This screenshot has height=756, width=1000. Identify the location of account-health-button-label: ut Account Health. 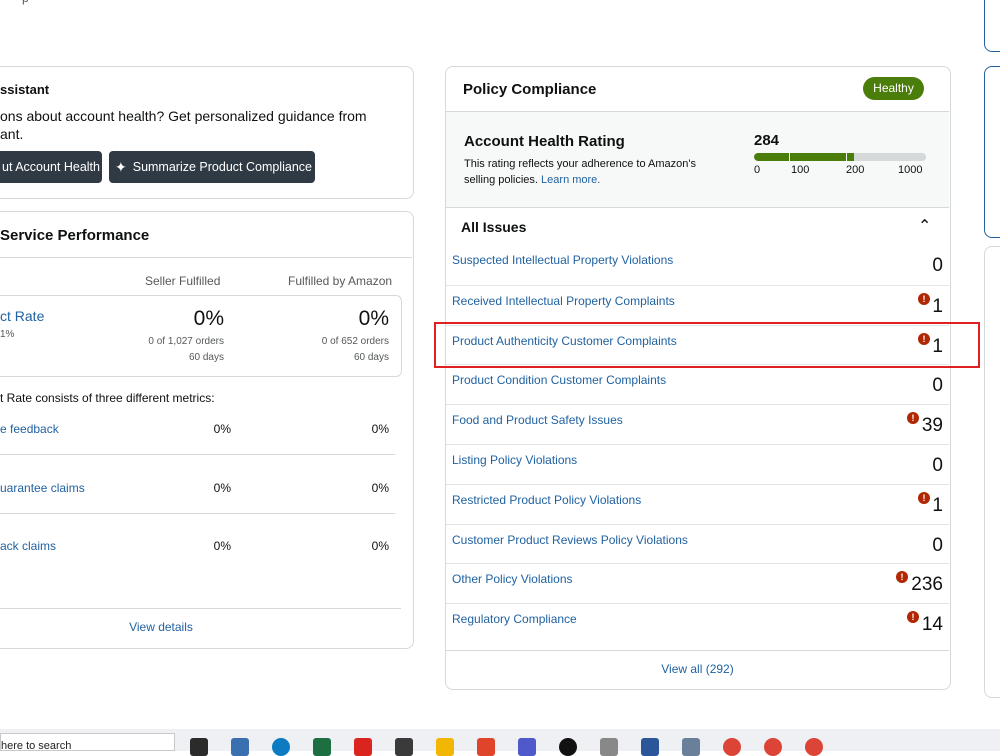
(51, 167).